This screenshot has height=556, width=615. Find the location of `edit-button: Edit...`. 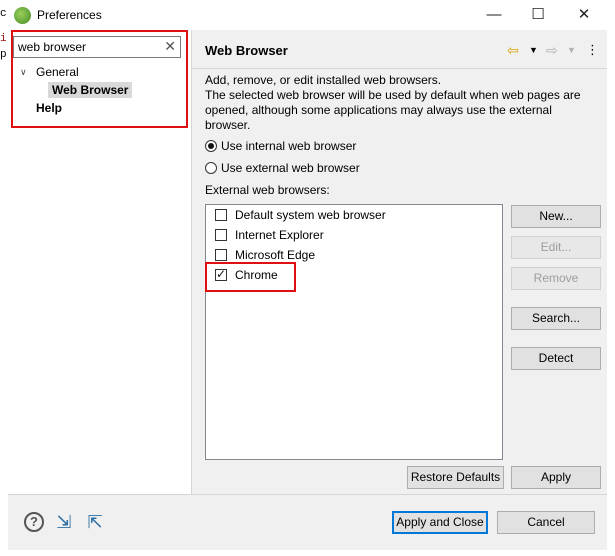

edit-button: Edit... is located at coordinates (556, 247).